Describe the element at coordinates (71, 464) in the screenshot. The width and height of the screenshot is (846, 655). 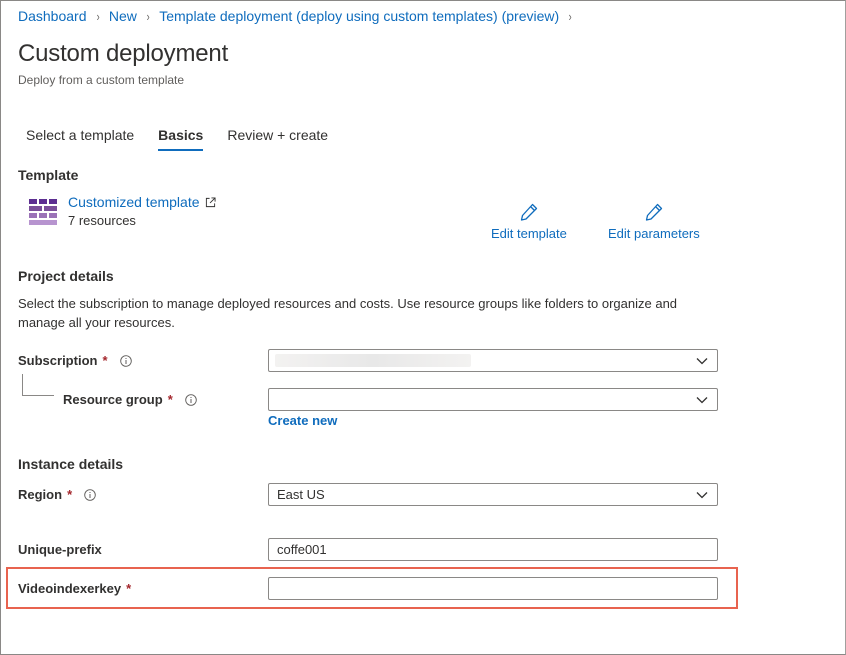
I see `instance-details-heading: Instance details` at that location.